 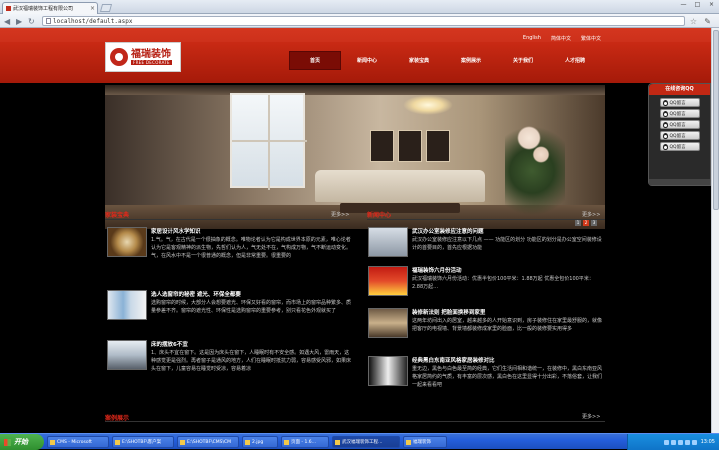 What do you see at coordinates (679, 135) in the screenshot?
I see `qq-message-button-4: QQ留言` at bounding box center [679, 135].